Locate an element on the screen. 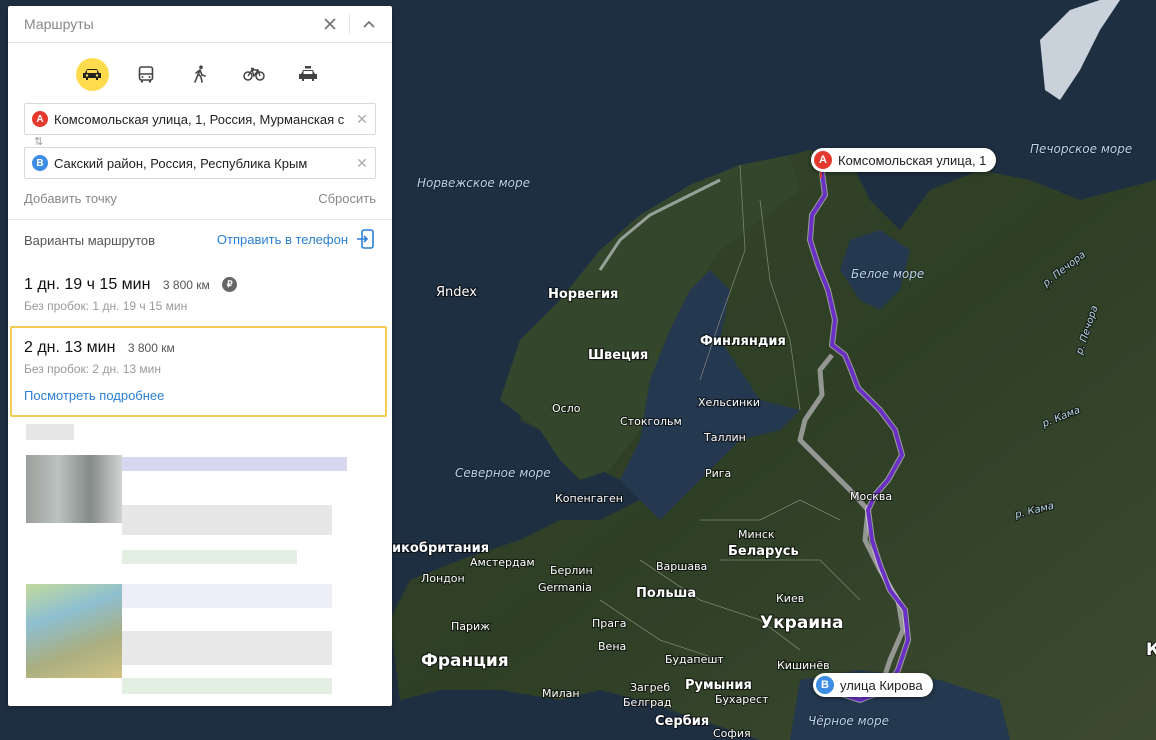  country-label-ukraine: Украина is located at coordinates (801, 623).